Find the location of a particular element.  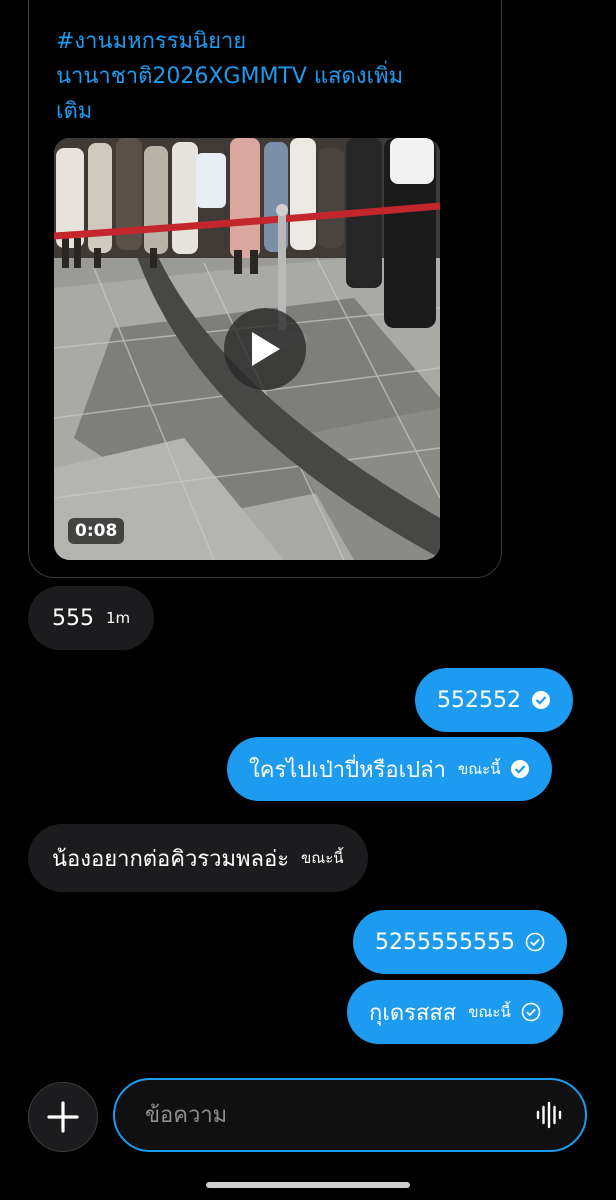

message-composer is located at coordinates (350, 1115).